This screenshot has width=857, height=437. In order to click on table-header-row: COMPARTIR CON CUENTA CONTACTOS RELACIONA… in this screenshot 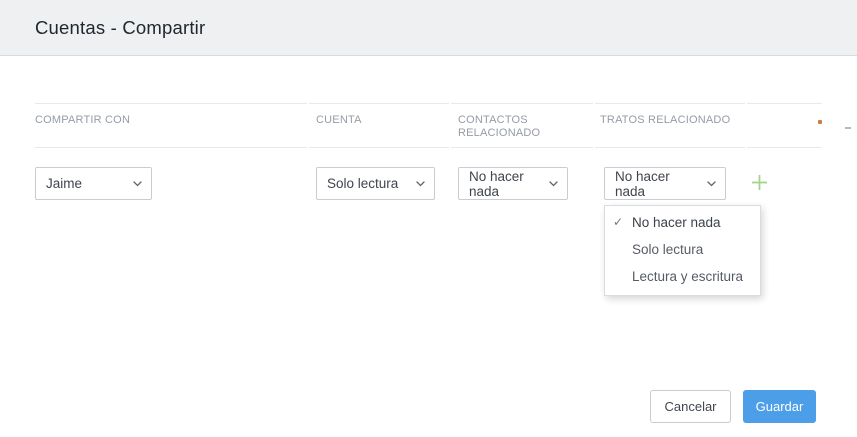, I will do `click(428, 125)`.